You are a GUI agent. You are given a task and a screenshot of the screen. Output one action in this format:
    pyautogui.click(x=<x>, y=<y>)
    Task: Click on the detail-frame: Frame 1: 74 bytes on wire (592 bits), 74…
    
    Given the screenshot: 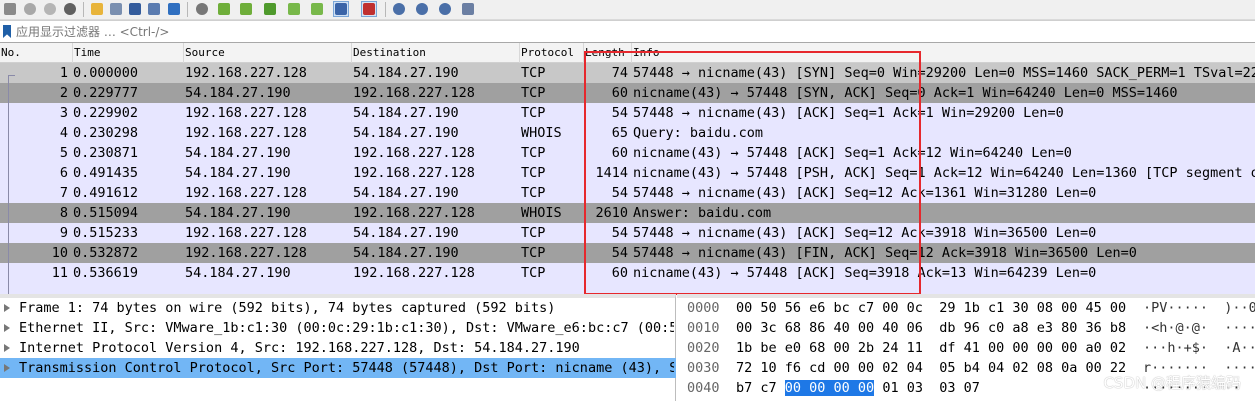 What is the action you would take?
    pyautogui.click(x=338, y=308)
    